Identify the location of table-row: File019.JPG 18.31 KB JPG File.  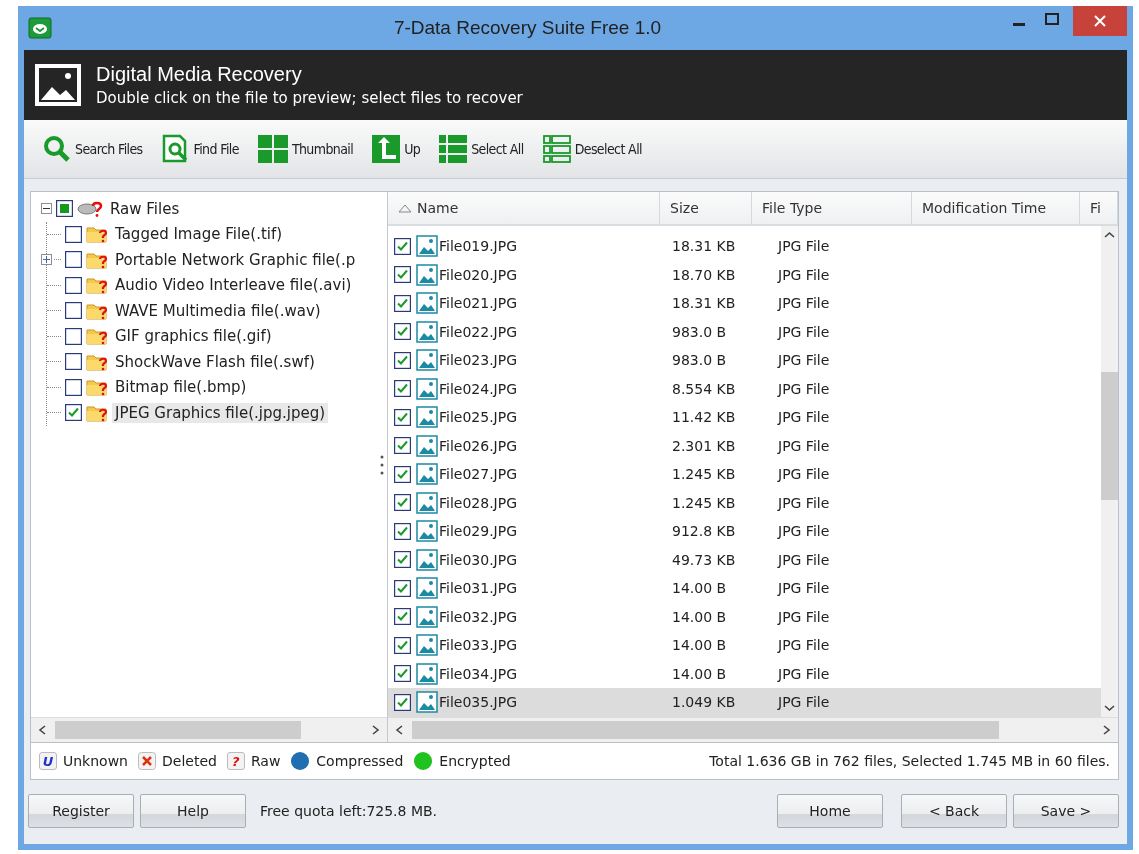
(744, 246).